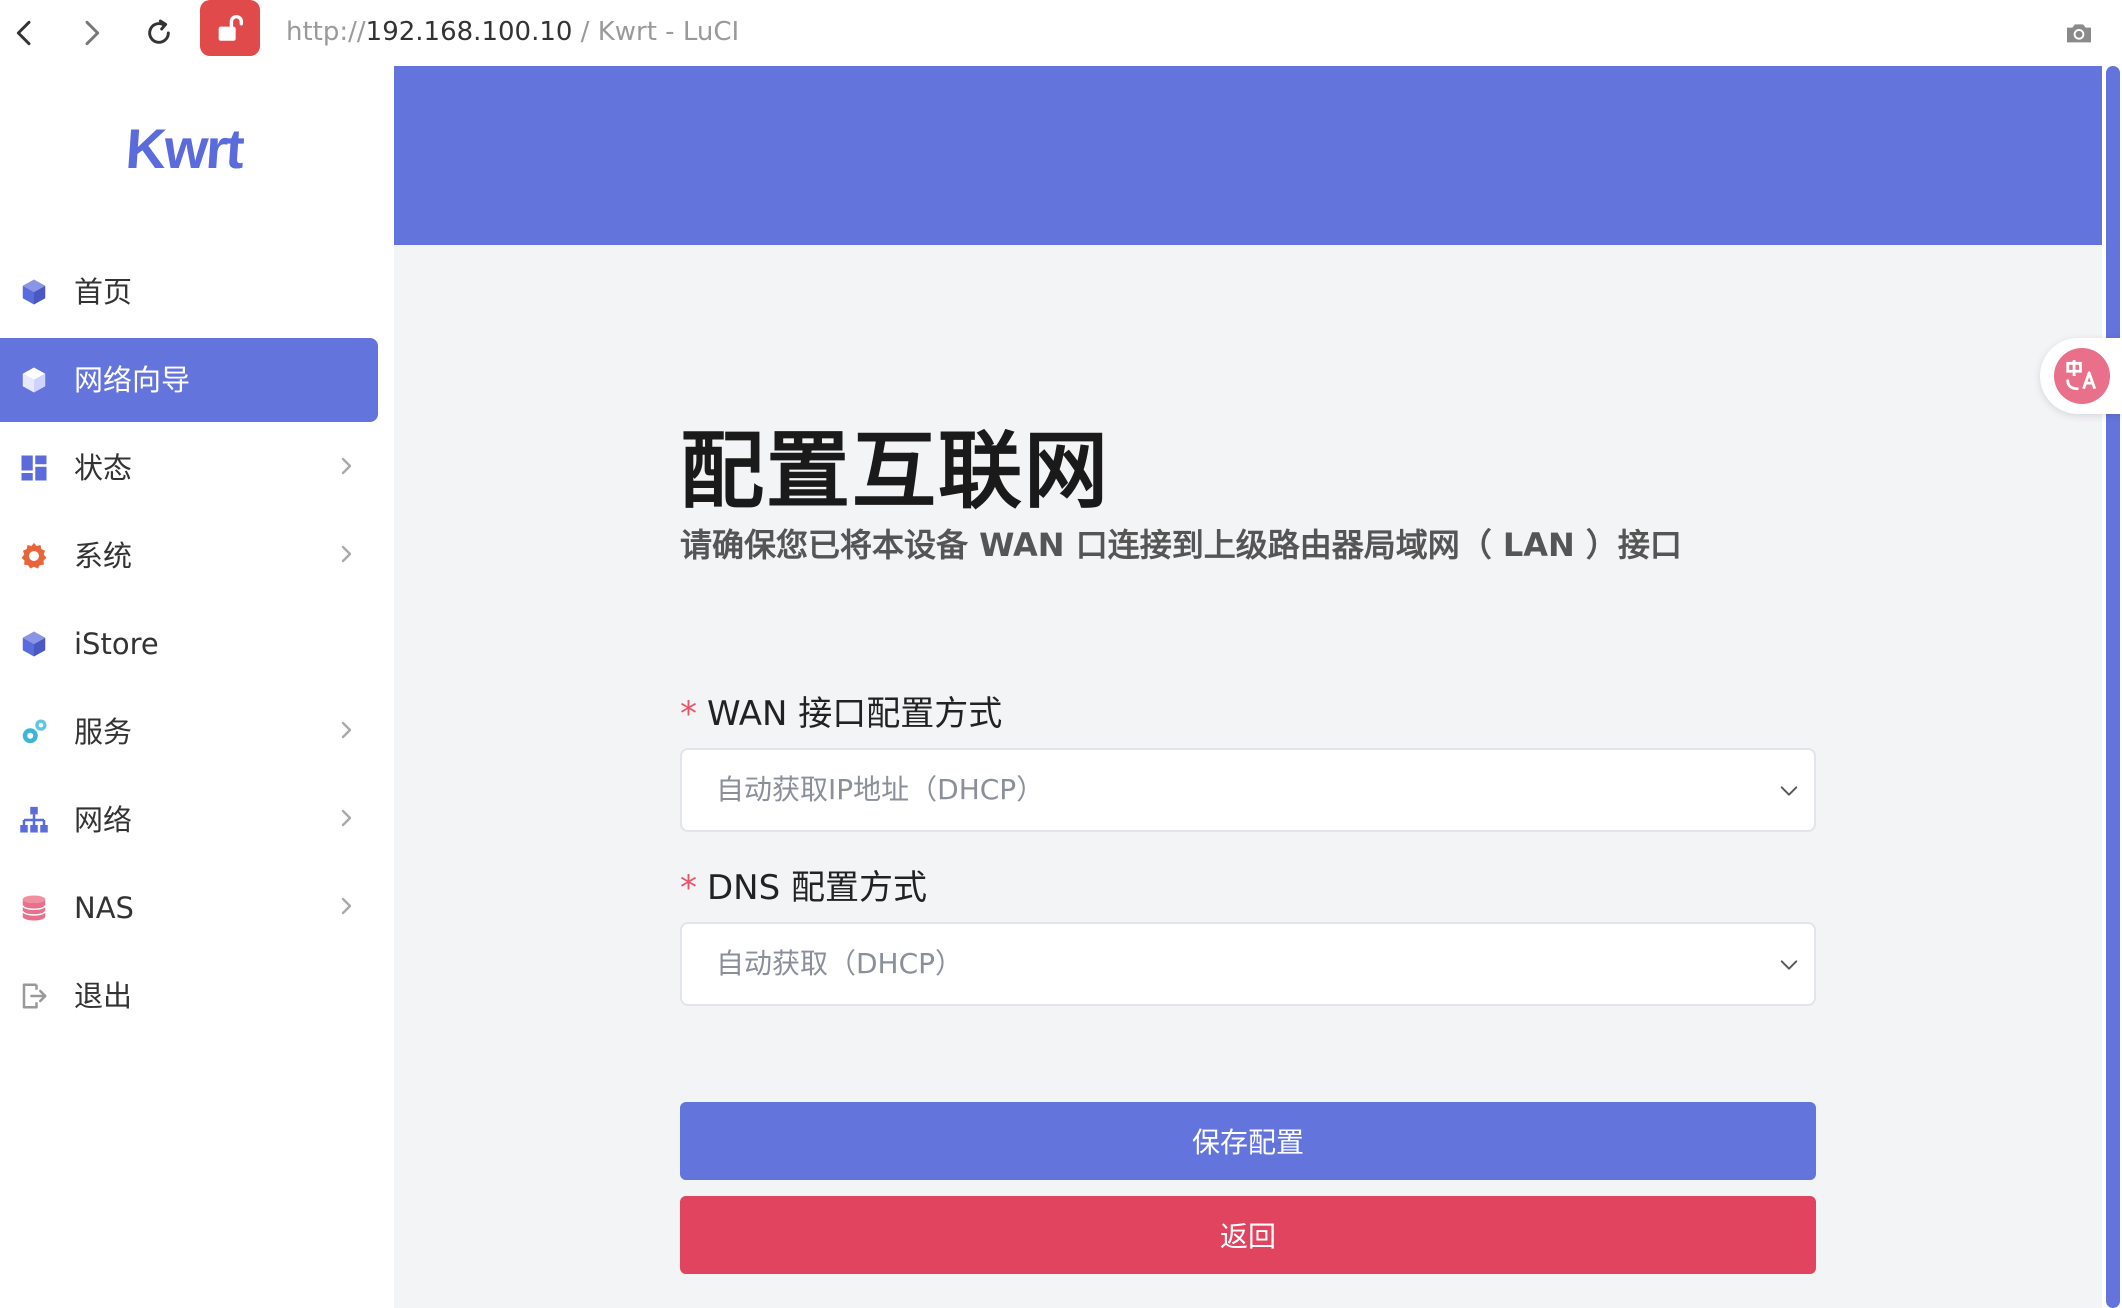  I want to click on forward-arrow-icon, so click(91, 33).